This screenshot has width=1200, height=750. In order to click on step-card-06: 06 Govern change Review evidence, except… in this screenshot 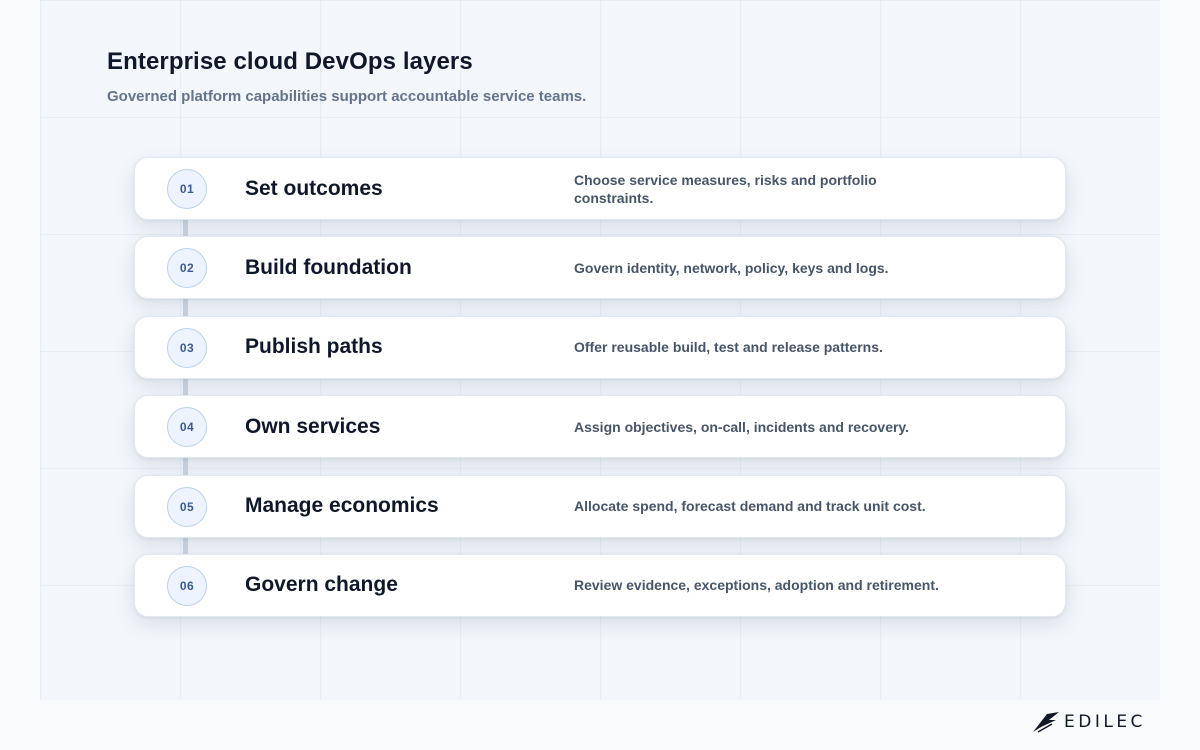, I will do `click(600, 585)`.